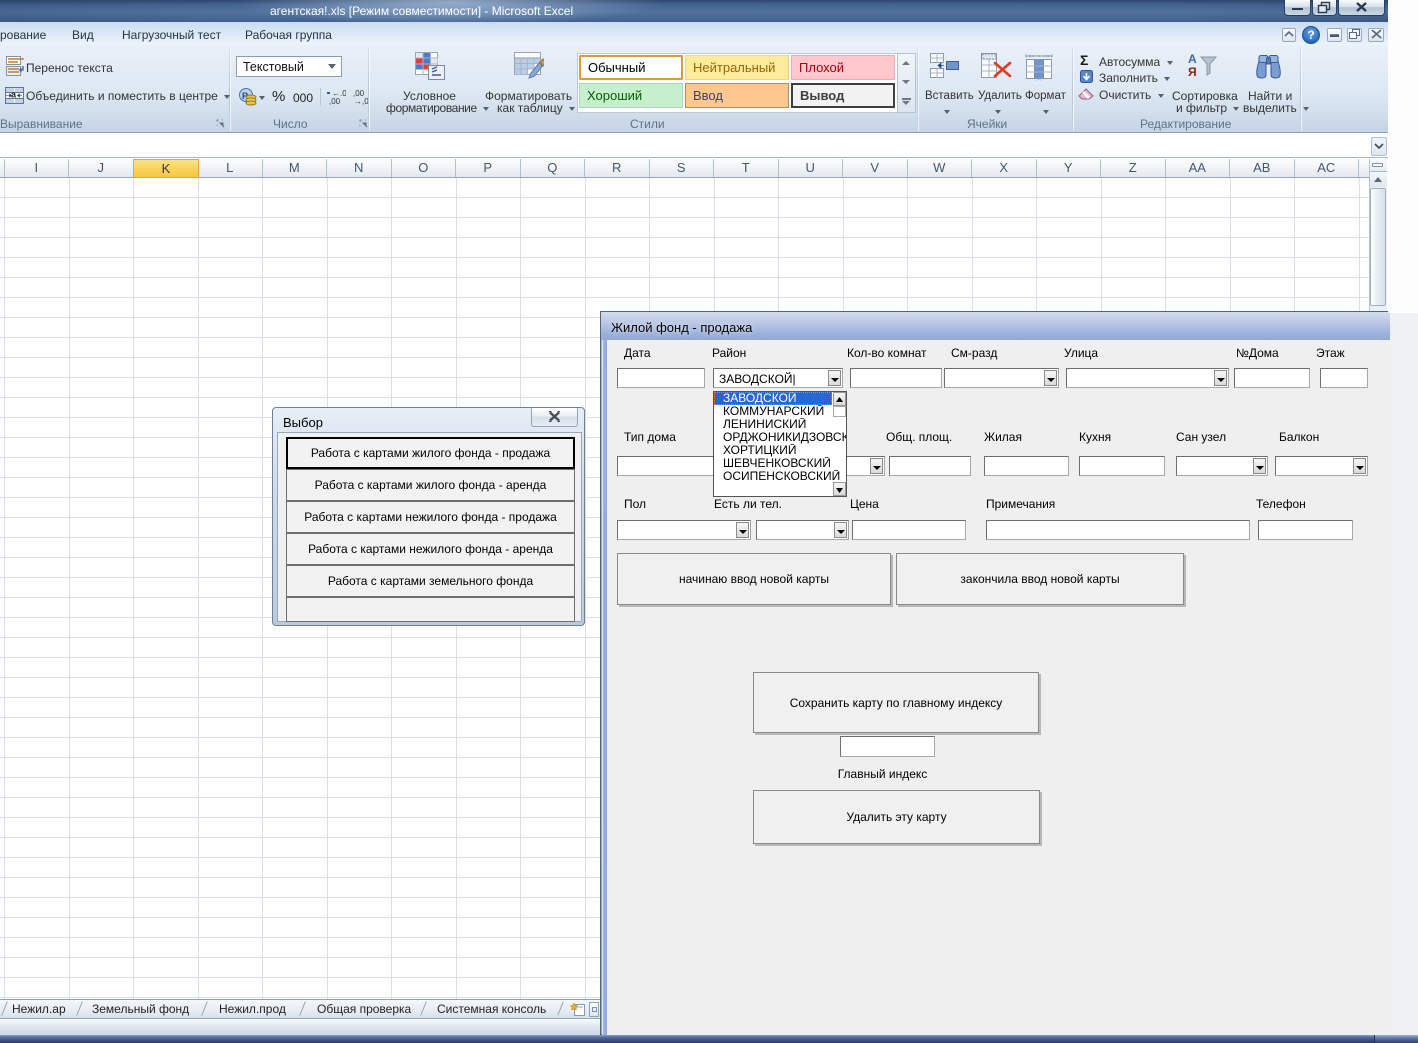 The height and width of the screenshot is (1043, 1418). Describe the element at coordinates (335, 101) in the screenshot. I see `svg-text: ,00` at that location.